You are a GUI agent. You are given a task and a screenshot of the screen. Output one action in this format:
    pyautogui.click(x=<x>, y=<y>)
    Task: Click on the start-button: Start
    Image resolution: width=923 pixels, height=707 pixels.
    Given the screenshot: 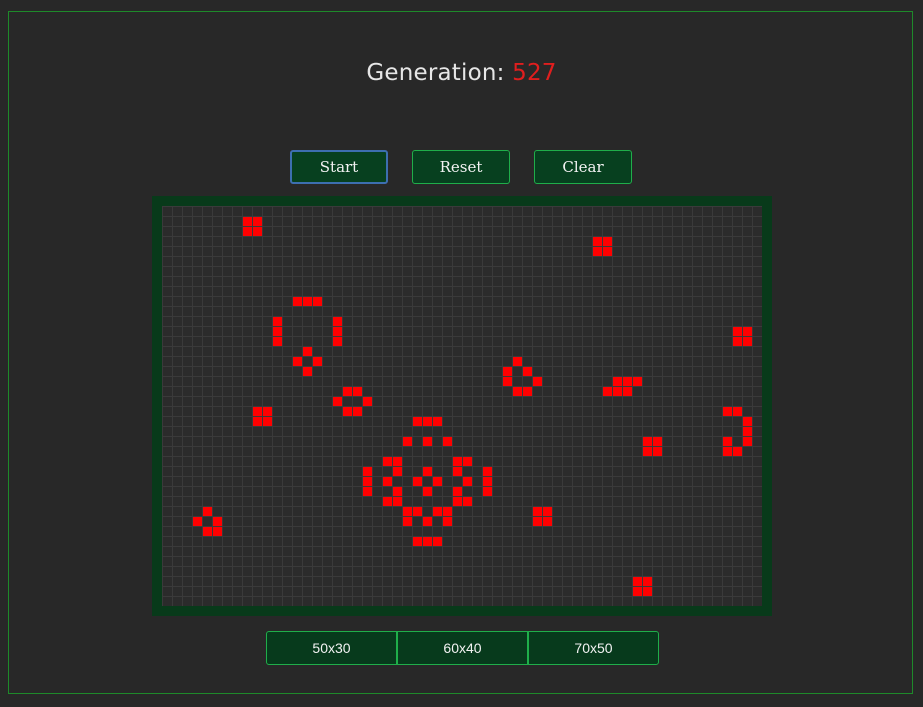 What is the action you would take?
    pyautogui.click(x=339, y=167)
    